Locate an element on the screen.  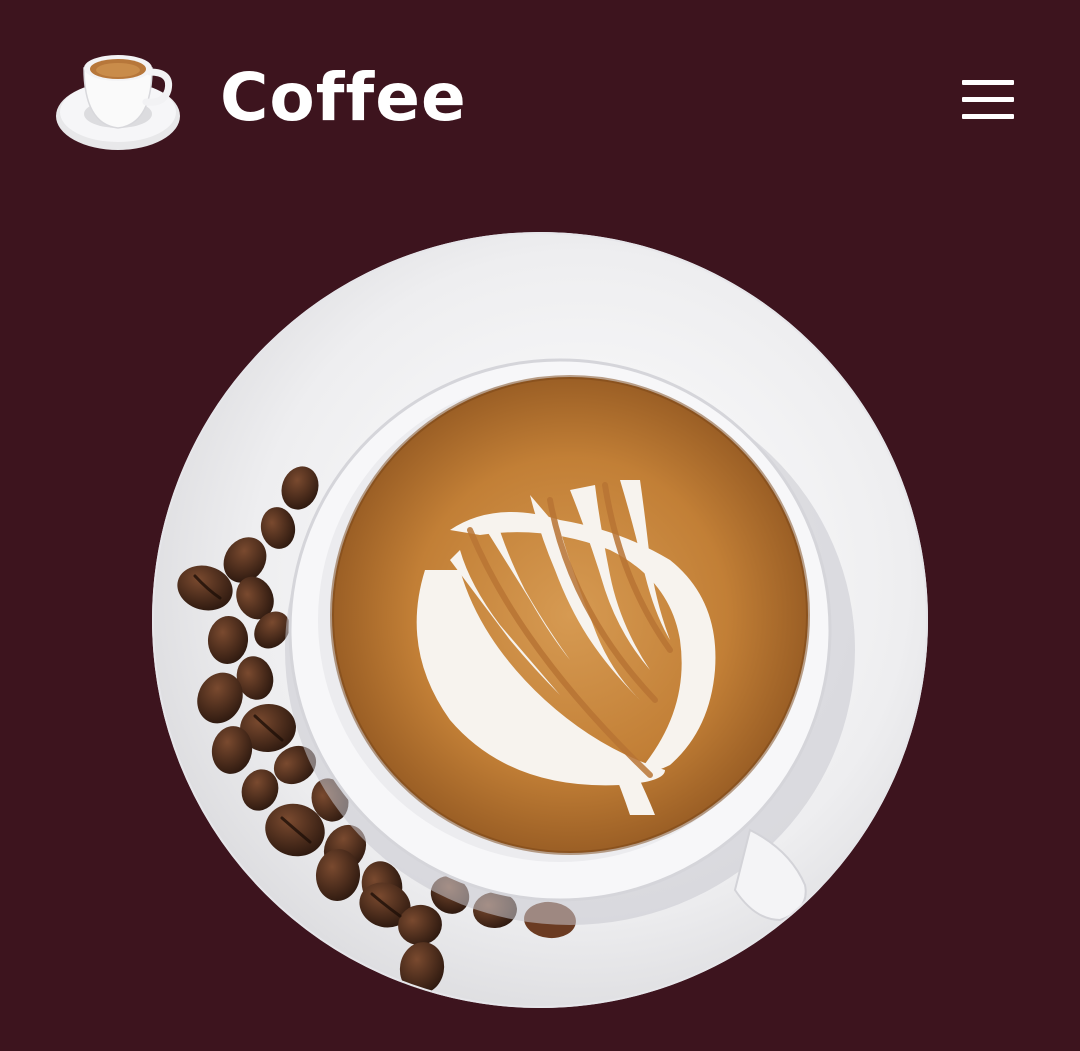
menu-button is located at coordinates (989, 100).